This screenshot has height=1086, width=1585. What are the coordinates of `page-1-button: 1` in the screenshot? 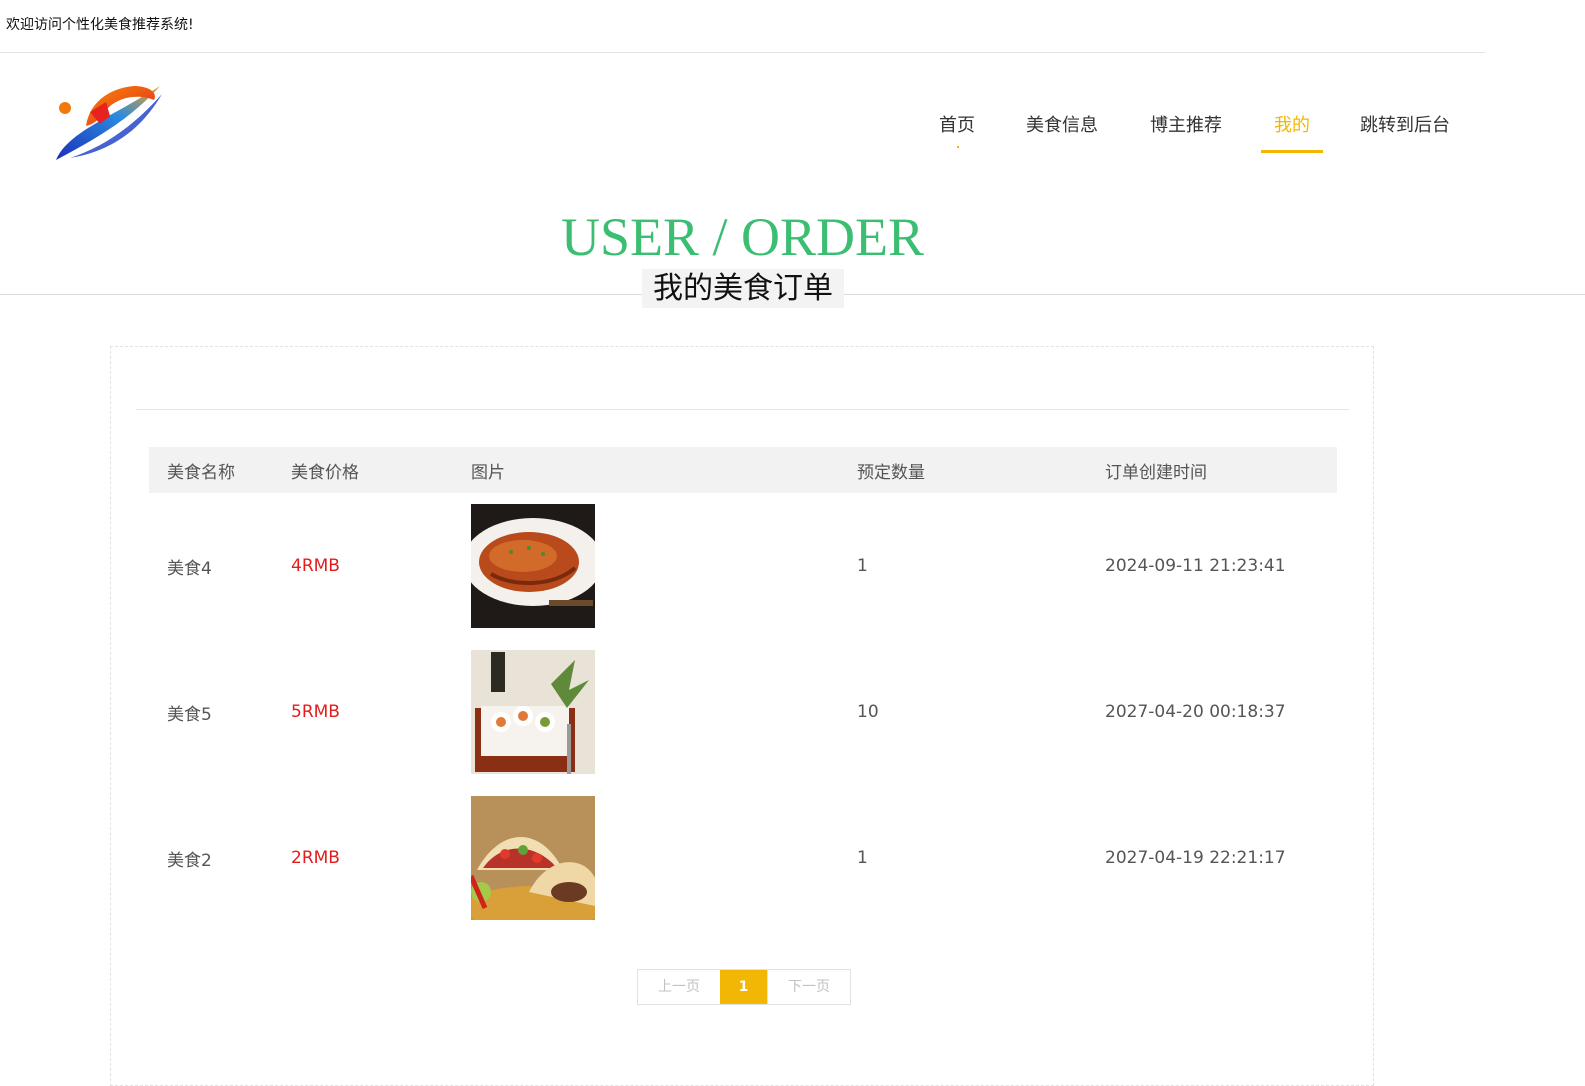 It's located at (743, 987).